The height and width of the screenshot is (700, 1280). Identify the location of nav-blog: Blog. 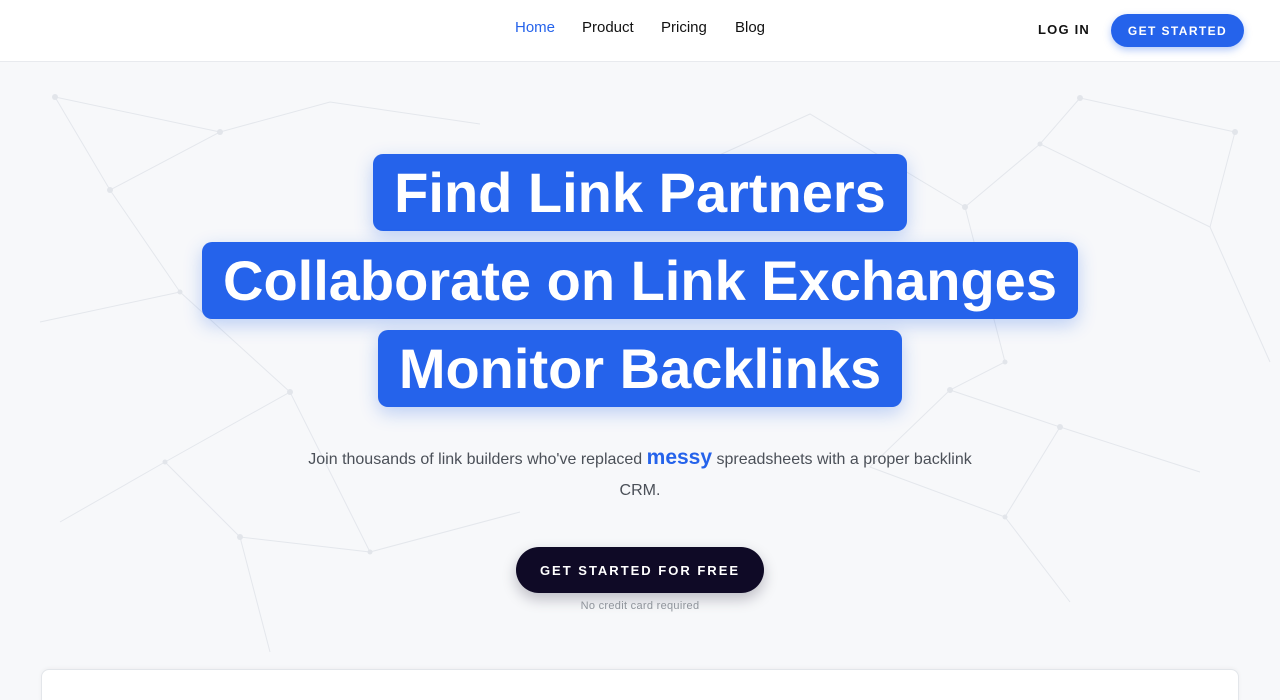
(750, 27).